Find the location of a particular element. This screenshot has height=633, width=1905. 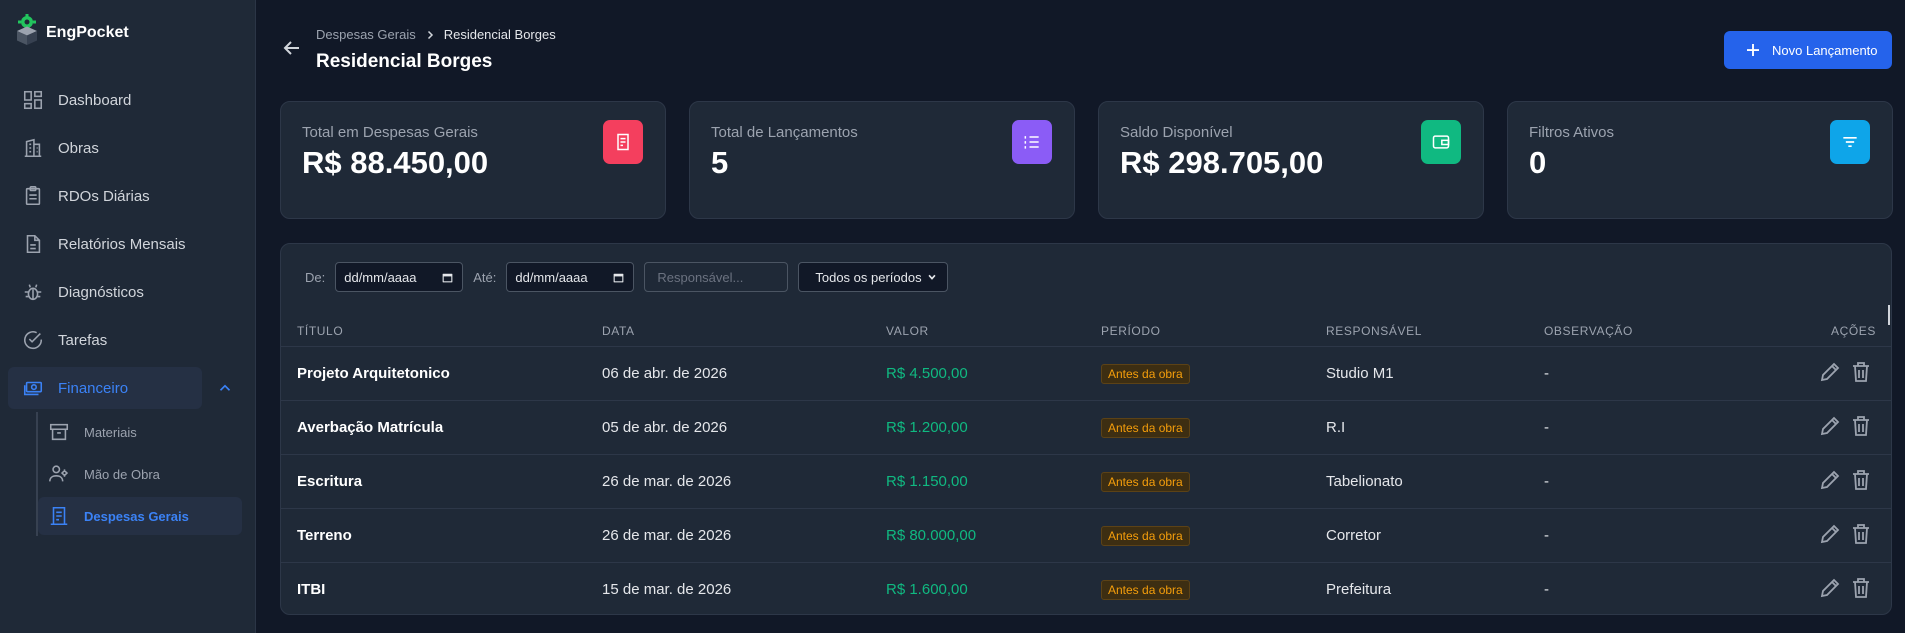

cell-titulo: ITBI is located at coordinates (311, 589).